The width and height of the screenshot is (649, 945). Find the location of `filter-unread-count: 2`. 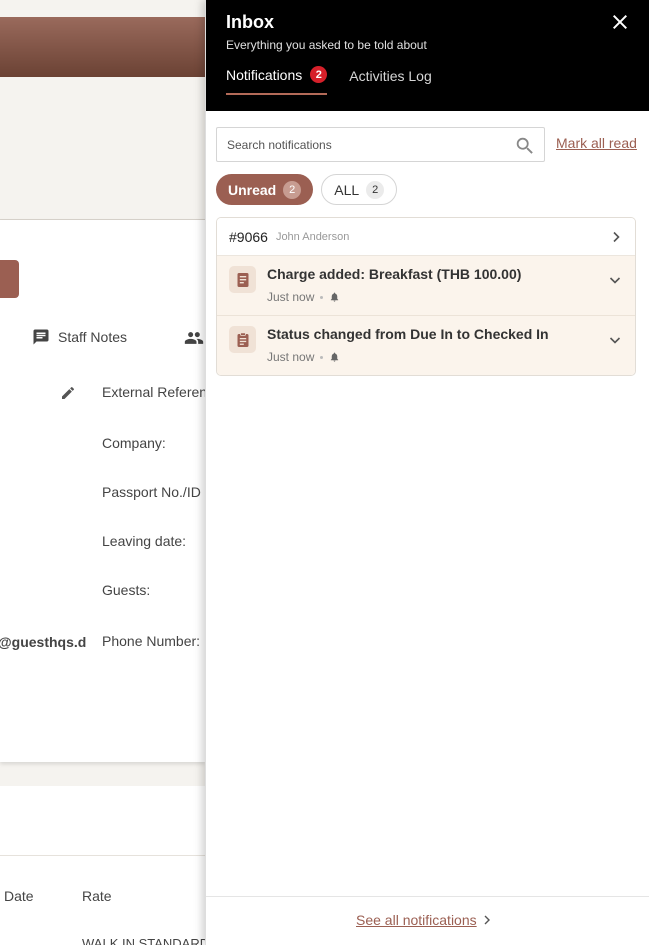

filter-unread-count: 2 is located at coordinates (292, 189).